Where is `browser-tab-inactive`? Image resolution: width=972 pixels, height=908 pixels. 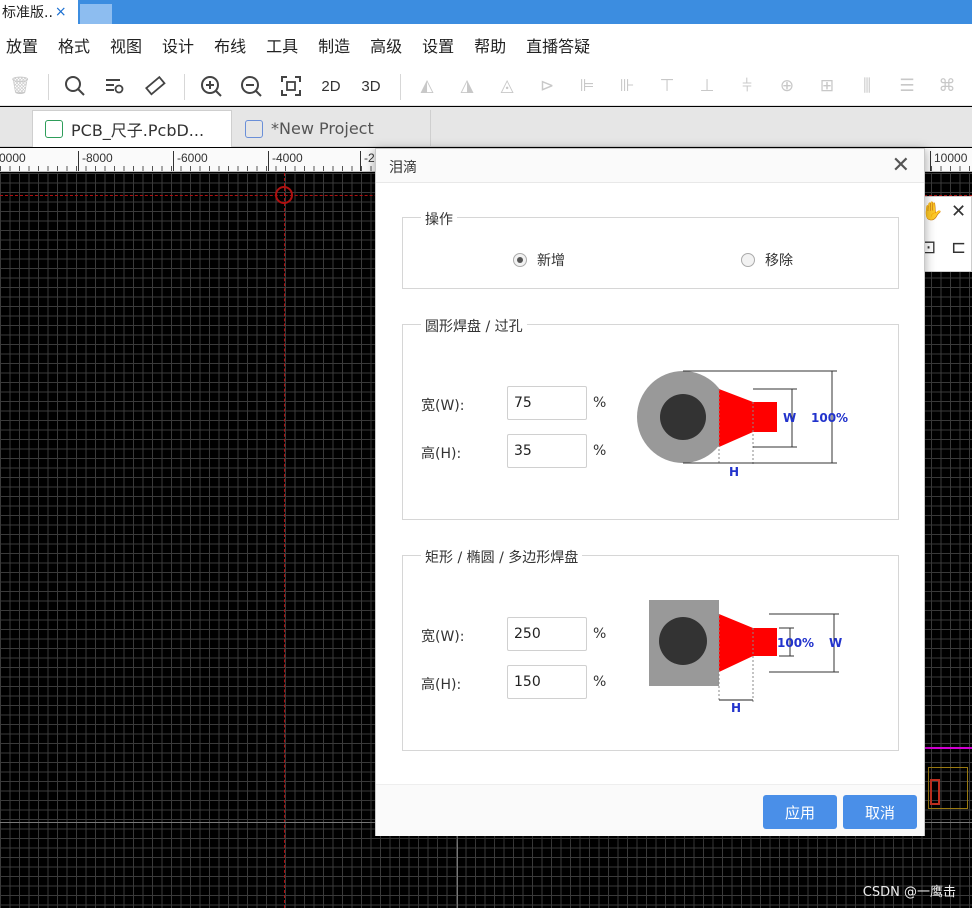
browser-tab-inactive is located at coordinates (96, 14).